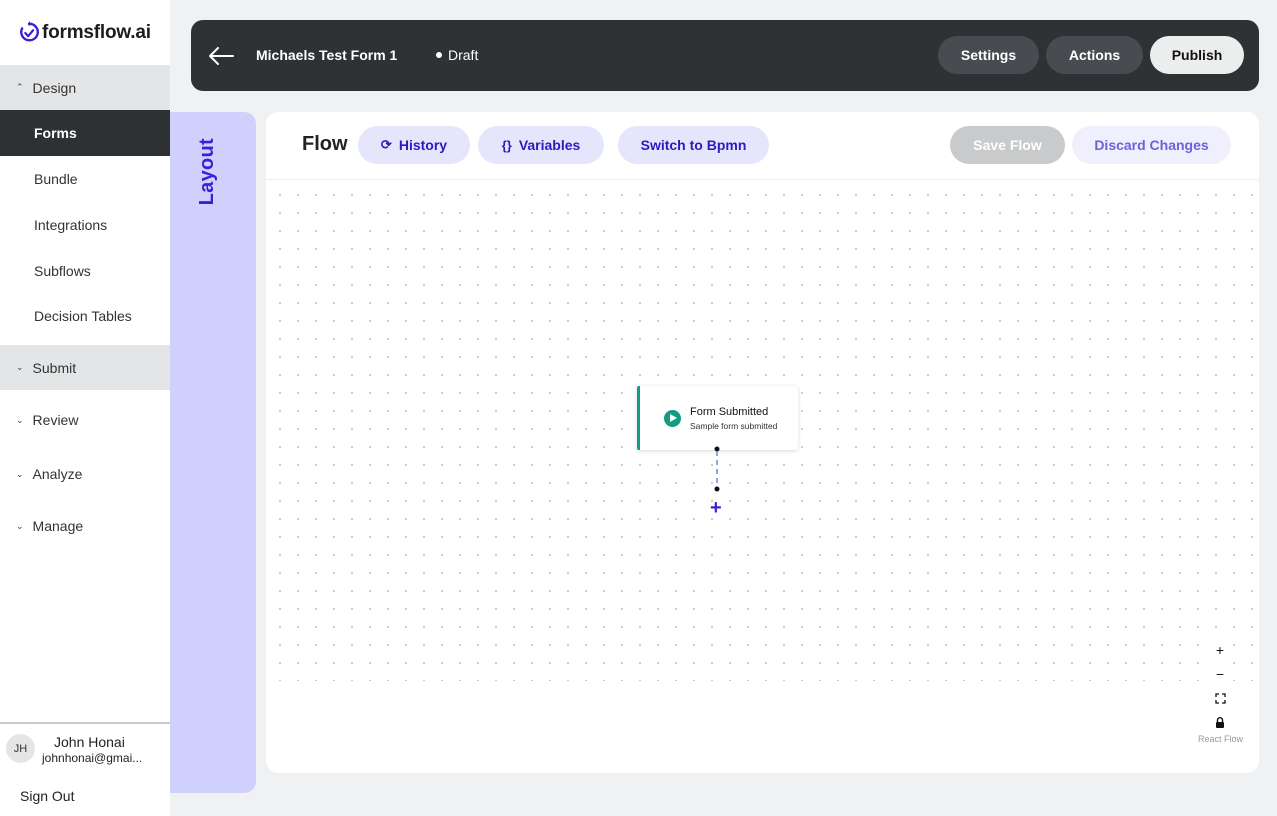 The image size is (1277, 816). I want to click on brand-logo: formsflow.ai, so click(84, 33).